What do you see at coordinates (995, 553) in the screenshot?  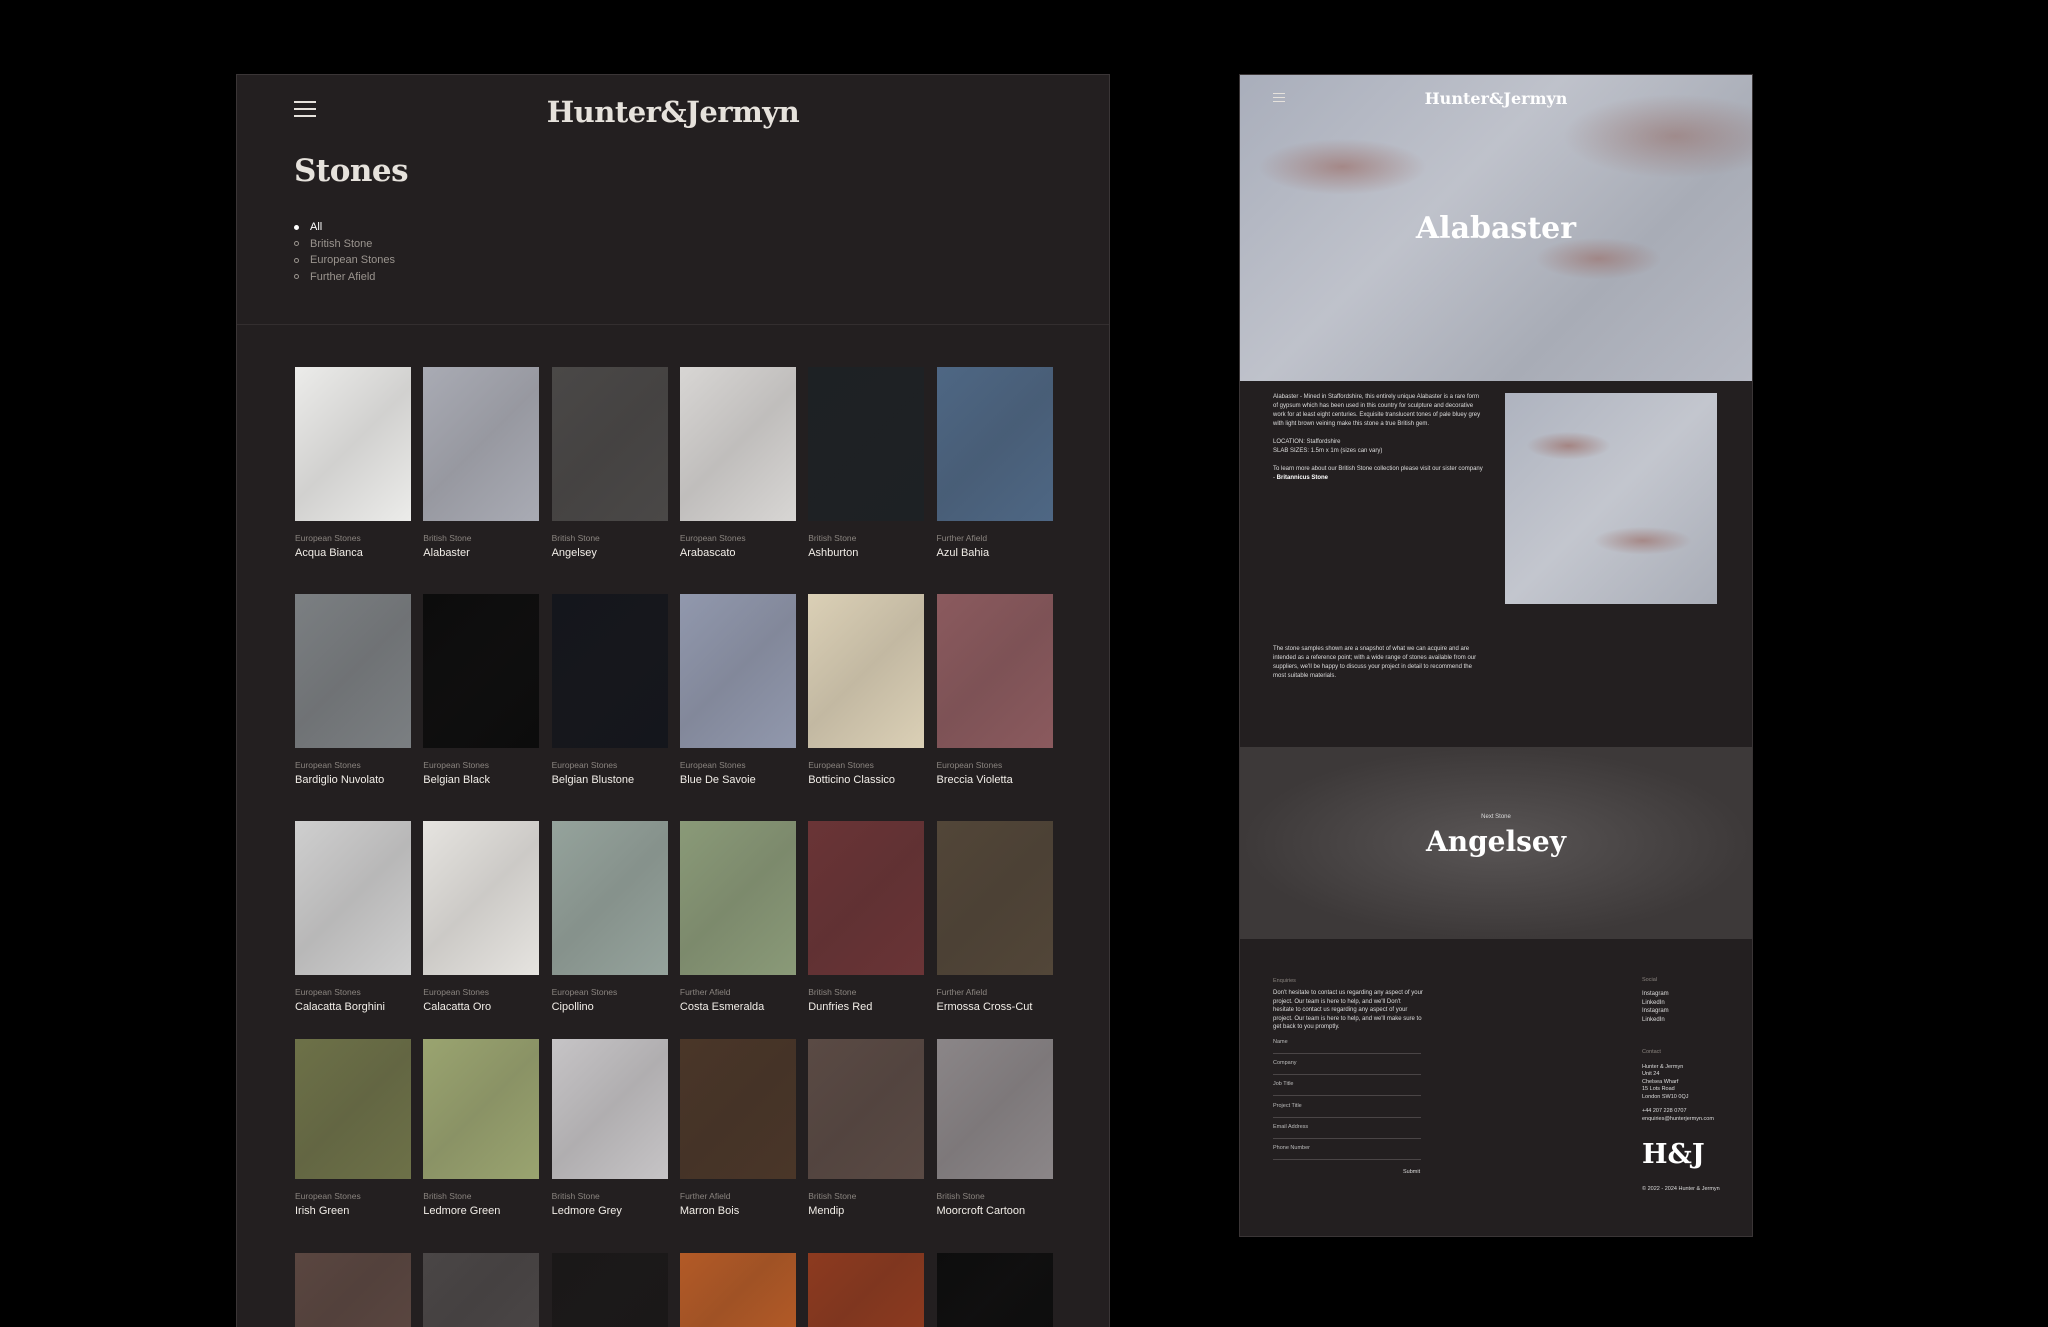 I see `stone-name: Azul Bahia` at bounding box center [995, 553].